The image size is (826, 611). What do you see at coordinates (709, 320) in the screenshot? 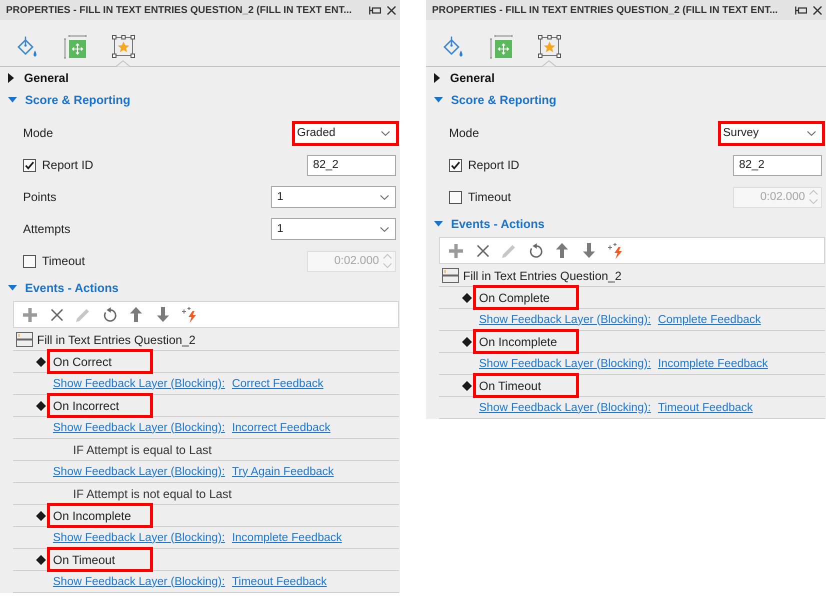
I see `target-link: Complete Feedback` at bounding box center [709, 320].